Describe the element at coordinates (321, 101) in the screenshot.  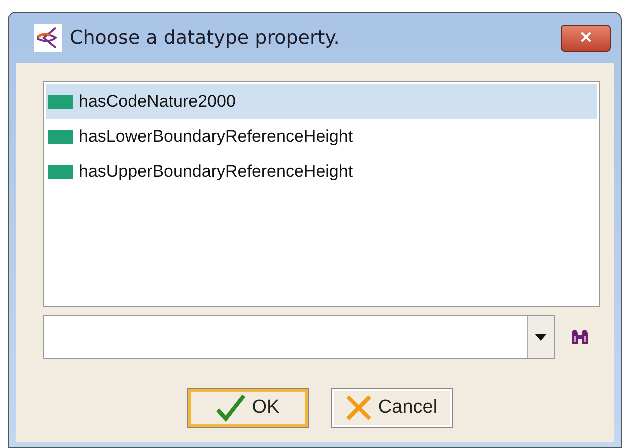
I see `list-item: hasCodeNature2000` at that location.